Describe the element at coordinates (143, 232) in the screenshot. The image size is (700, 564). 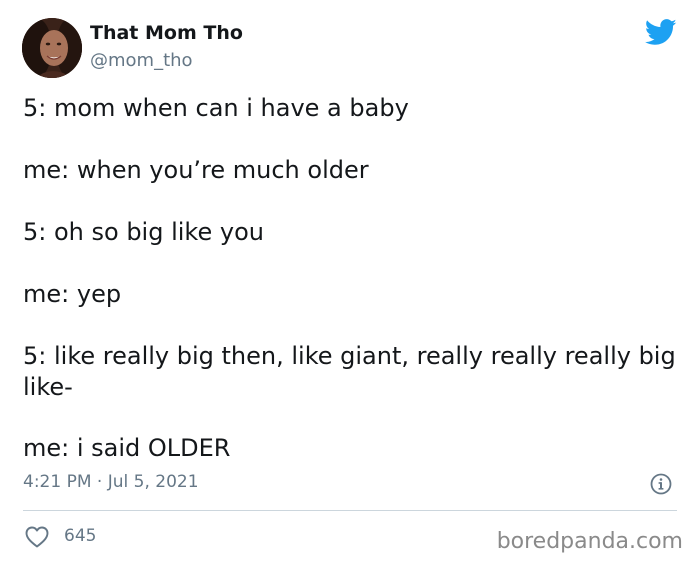
I see `tweet-line: 5: oh so big like you` at that location.